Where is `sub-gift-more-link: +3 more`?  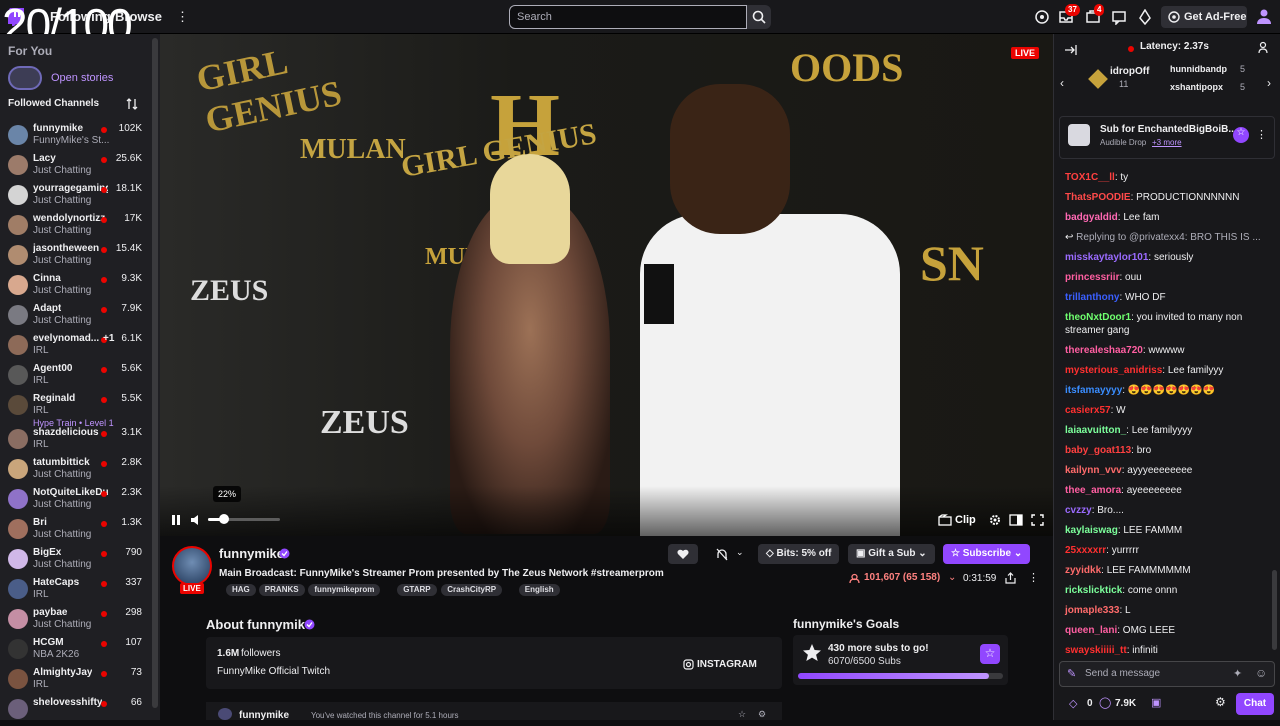
sub-gift-more-link: +3 more is located at coordinates (1167, 142).